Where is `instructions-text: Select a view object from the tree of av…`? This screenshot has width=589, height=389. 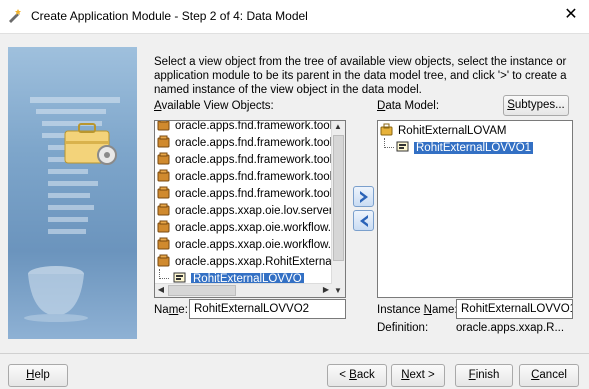
instructions-text: Select a view object from the tree of av… is located at coordinates (360, 76).